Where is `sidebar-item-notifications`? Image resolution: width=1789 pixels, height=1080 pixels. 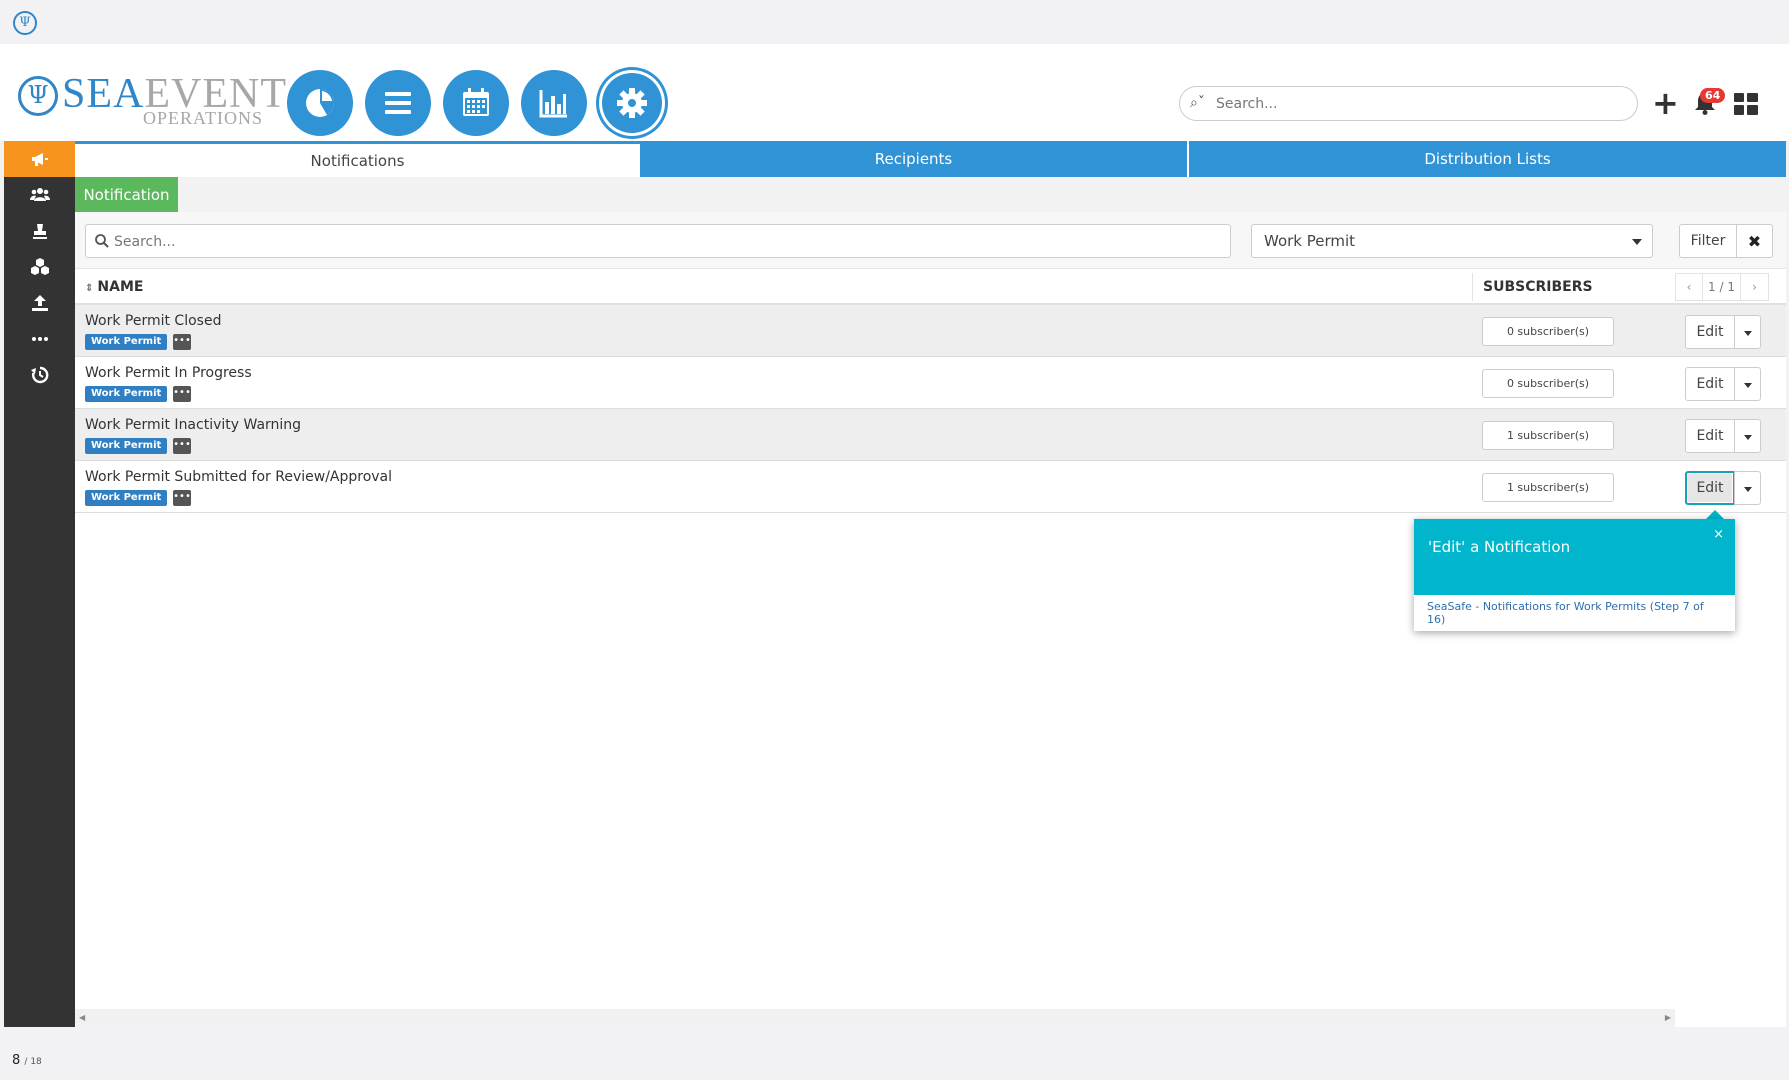
sidebar-item-notifications is located at coordinates (39, 159).